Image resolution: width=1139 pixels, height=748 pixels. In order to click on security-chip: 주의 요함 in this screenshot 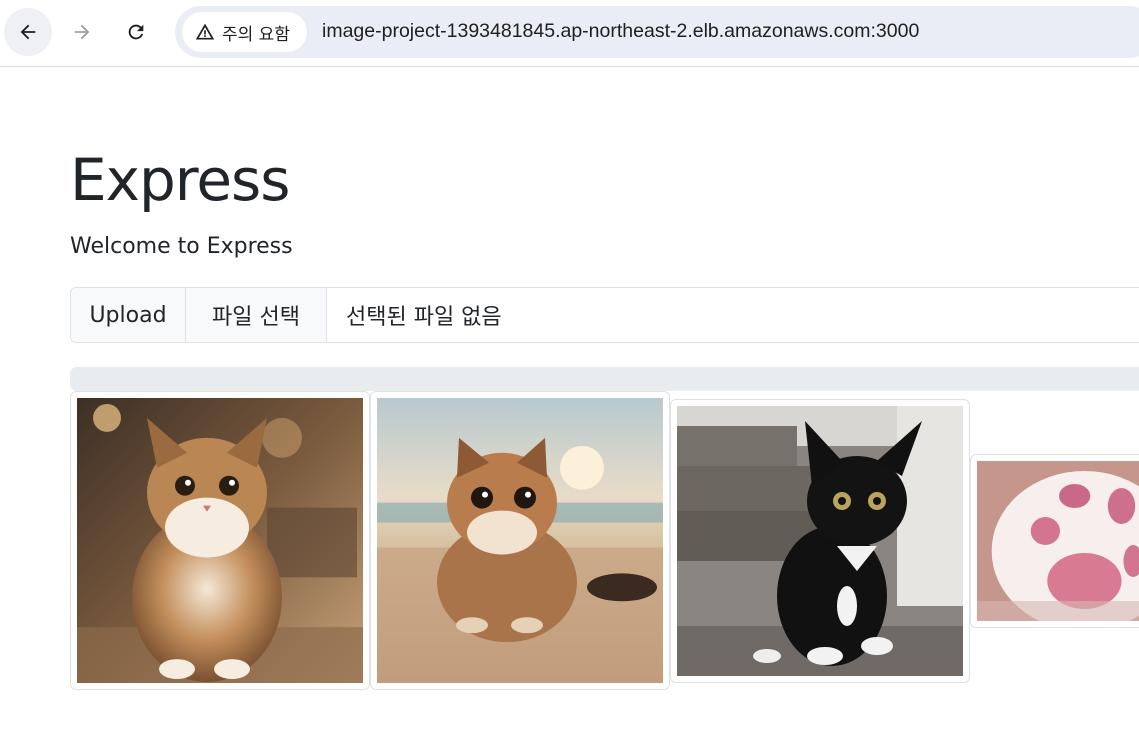, I will do `click(244, 32)`.